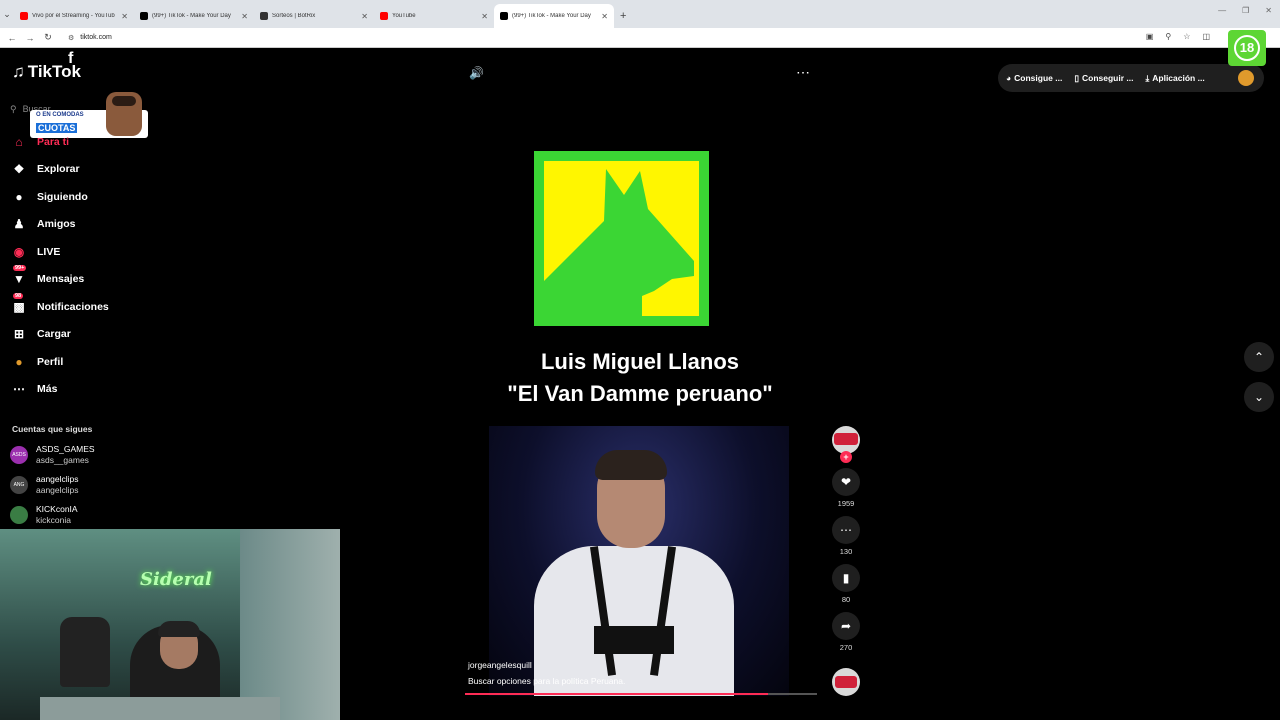 The width and height of the screenshot is (1280, 720). I want to click on nav-badge: 98, so click(18, 295).